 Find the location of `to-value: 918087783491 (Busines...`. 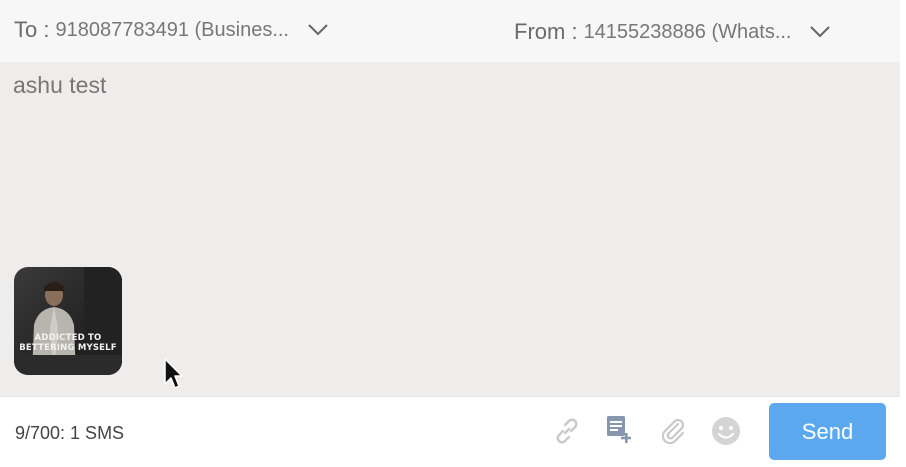

to-value: 918087783491 (Busines... is located at coordinates (172, 29).